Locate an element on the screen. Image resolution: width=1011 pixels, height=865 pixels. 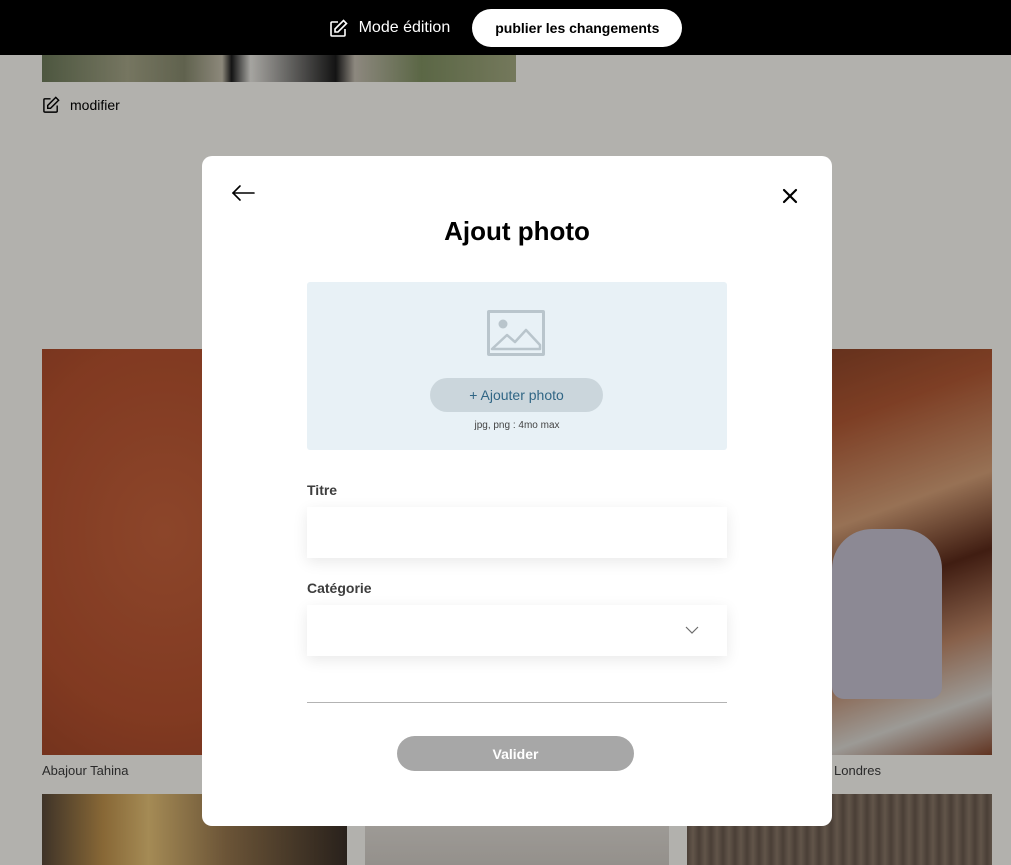
close-icon is located at coordinates (790, 196).